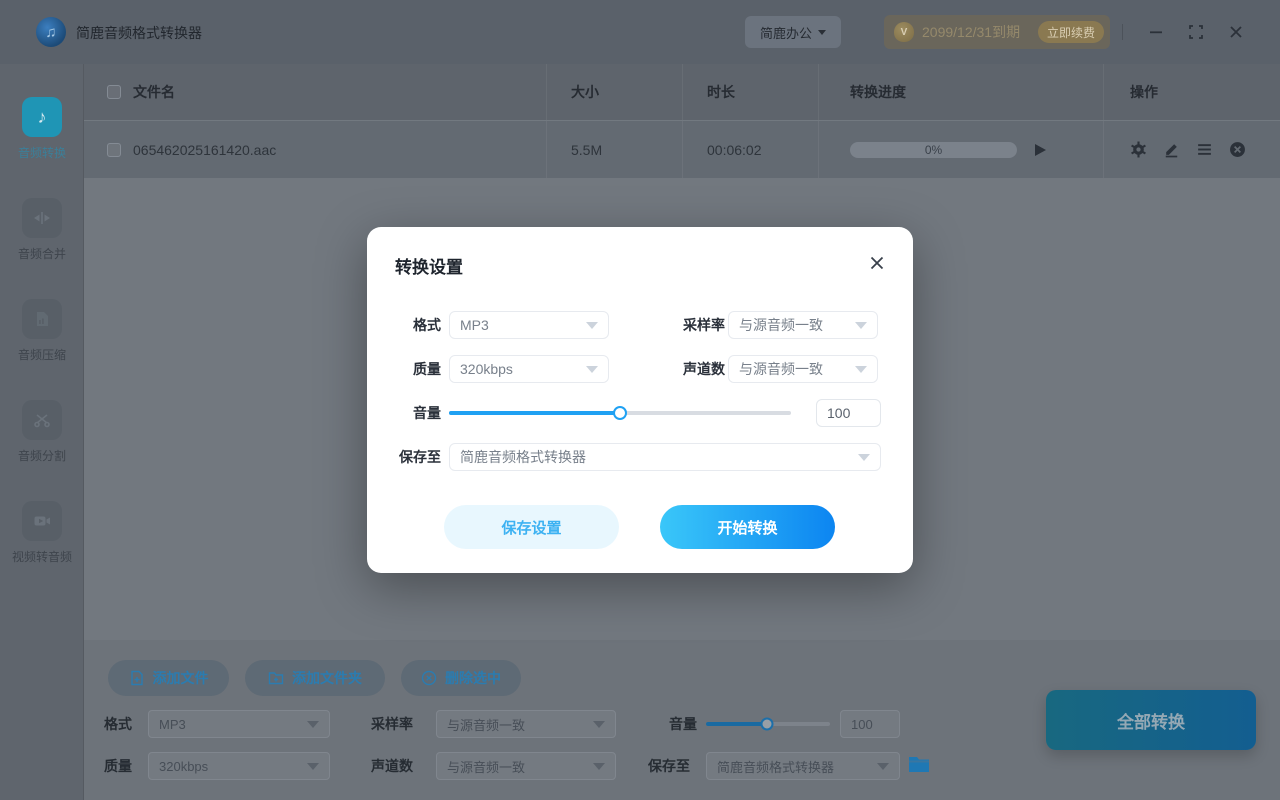 The height and width of the screenshot is (800, 1280). Describe the element at coordinates (734, 149) in the screenshot. I see `file-duration: 00:06:02` at that location.